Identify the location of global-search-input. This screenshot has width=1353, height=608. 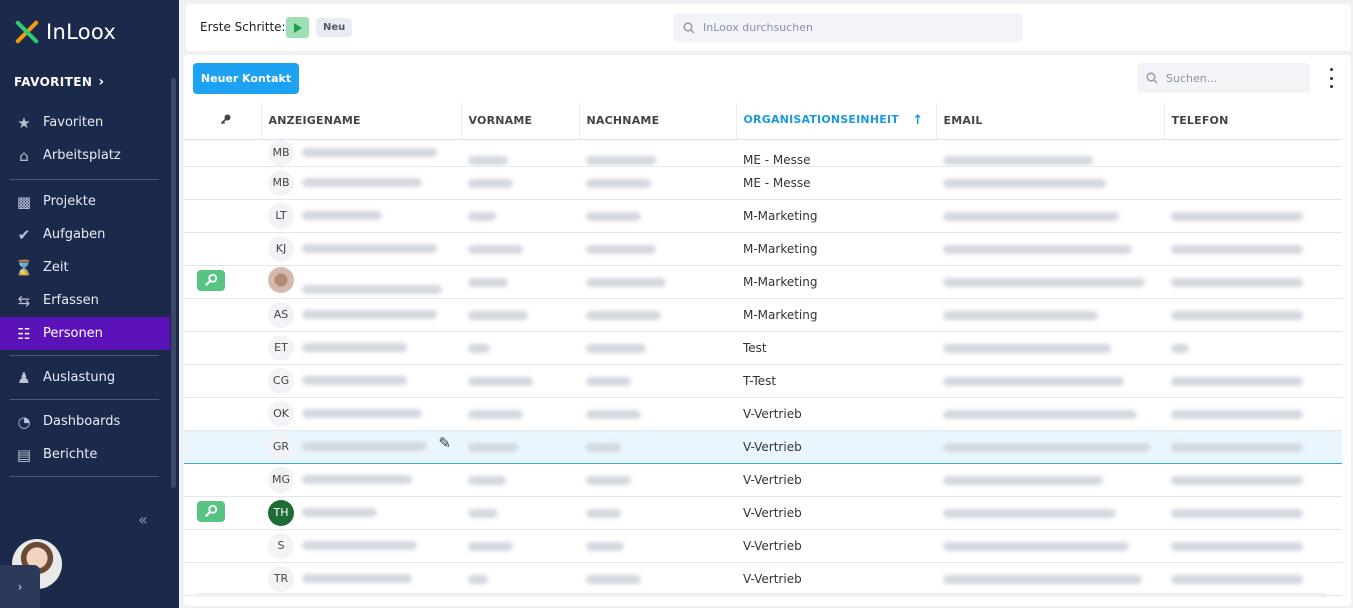
(863, 27).